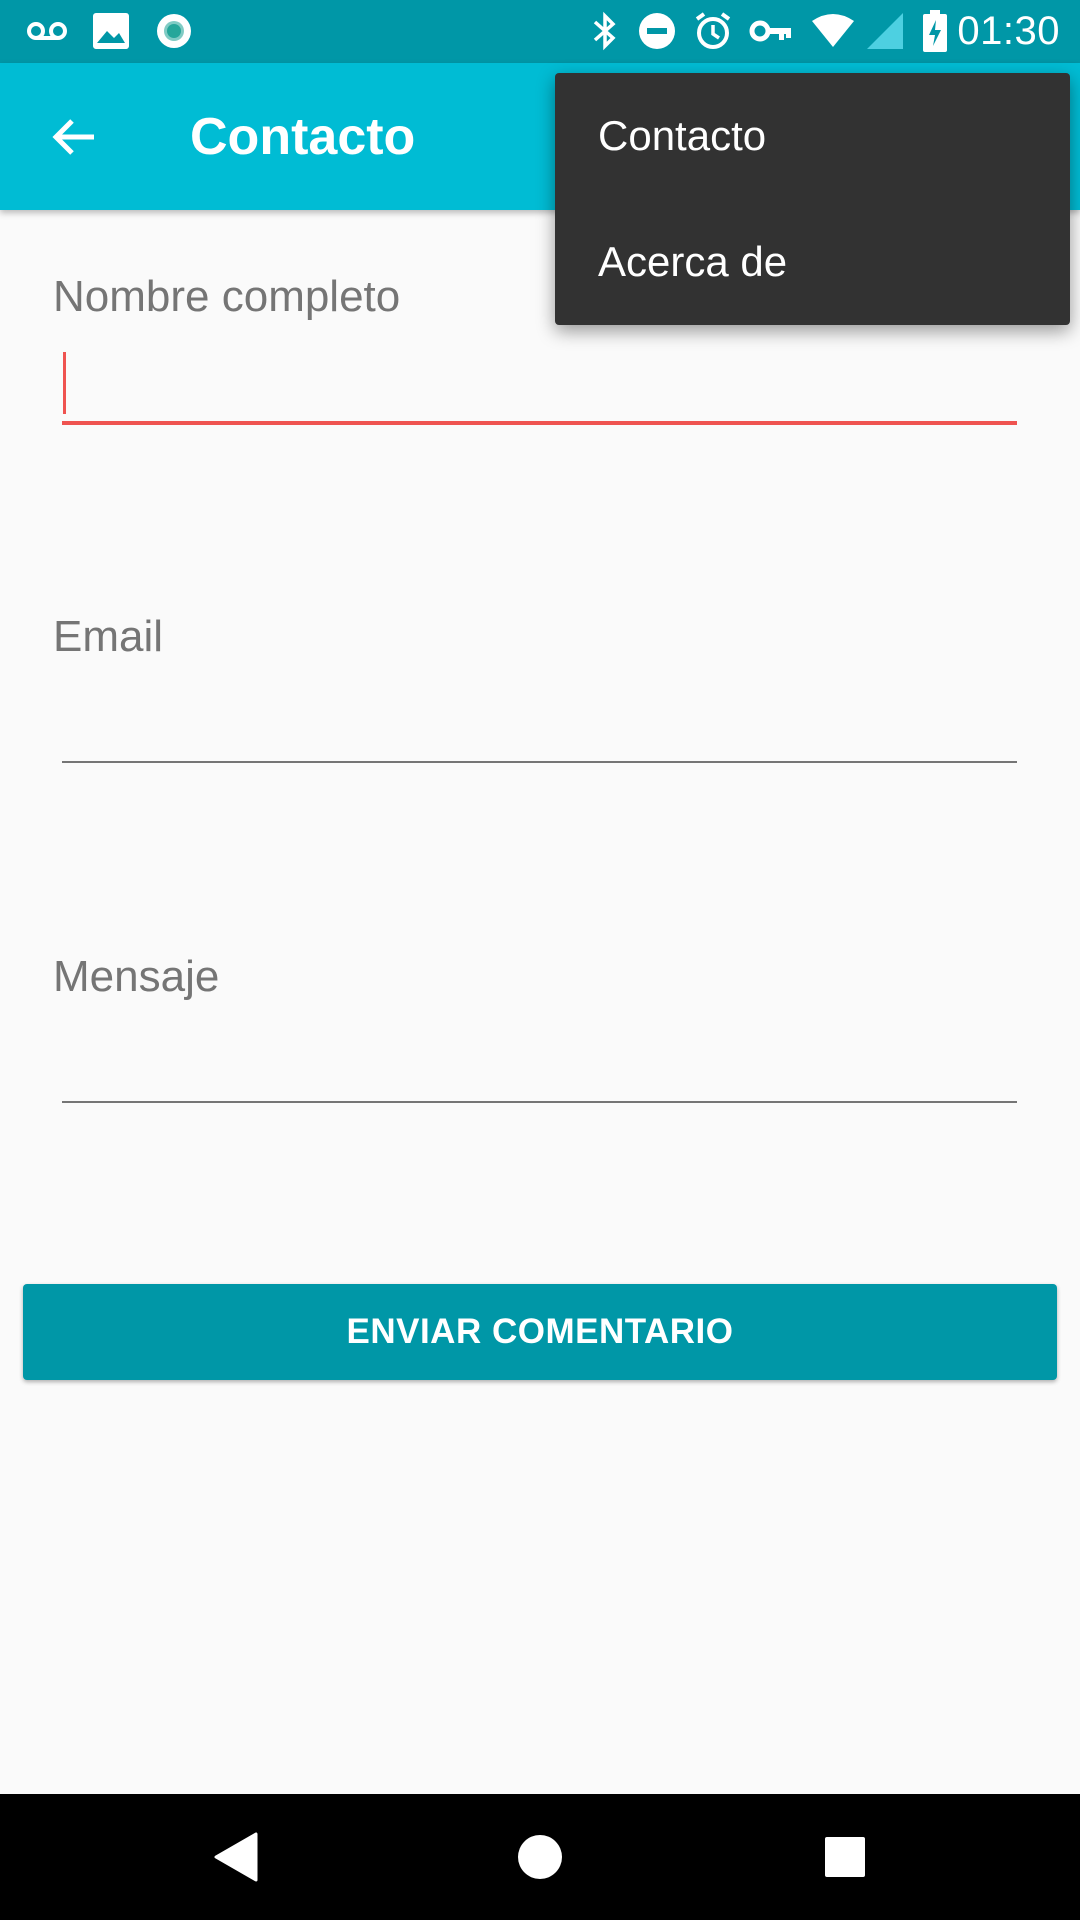 Image resolution: width=1080 pixels, height=1920 pixels. Describe the element at coordinates (227, 296) in the screenshot. I see `name-label: Nombre completo` at that location.